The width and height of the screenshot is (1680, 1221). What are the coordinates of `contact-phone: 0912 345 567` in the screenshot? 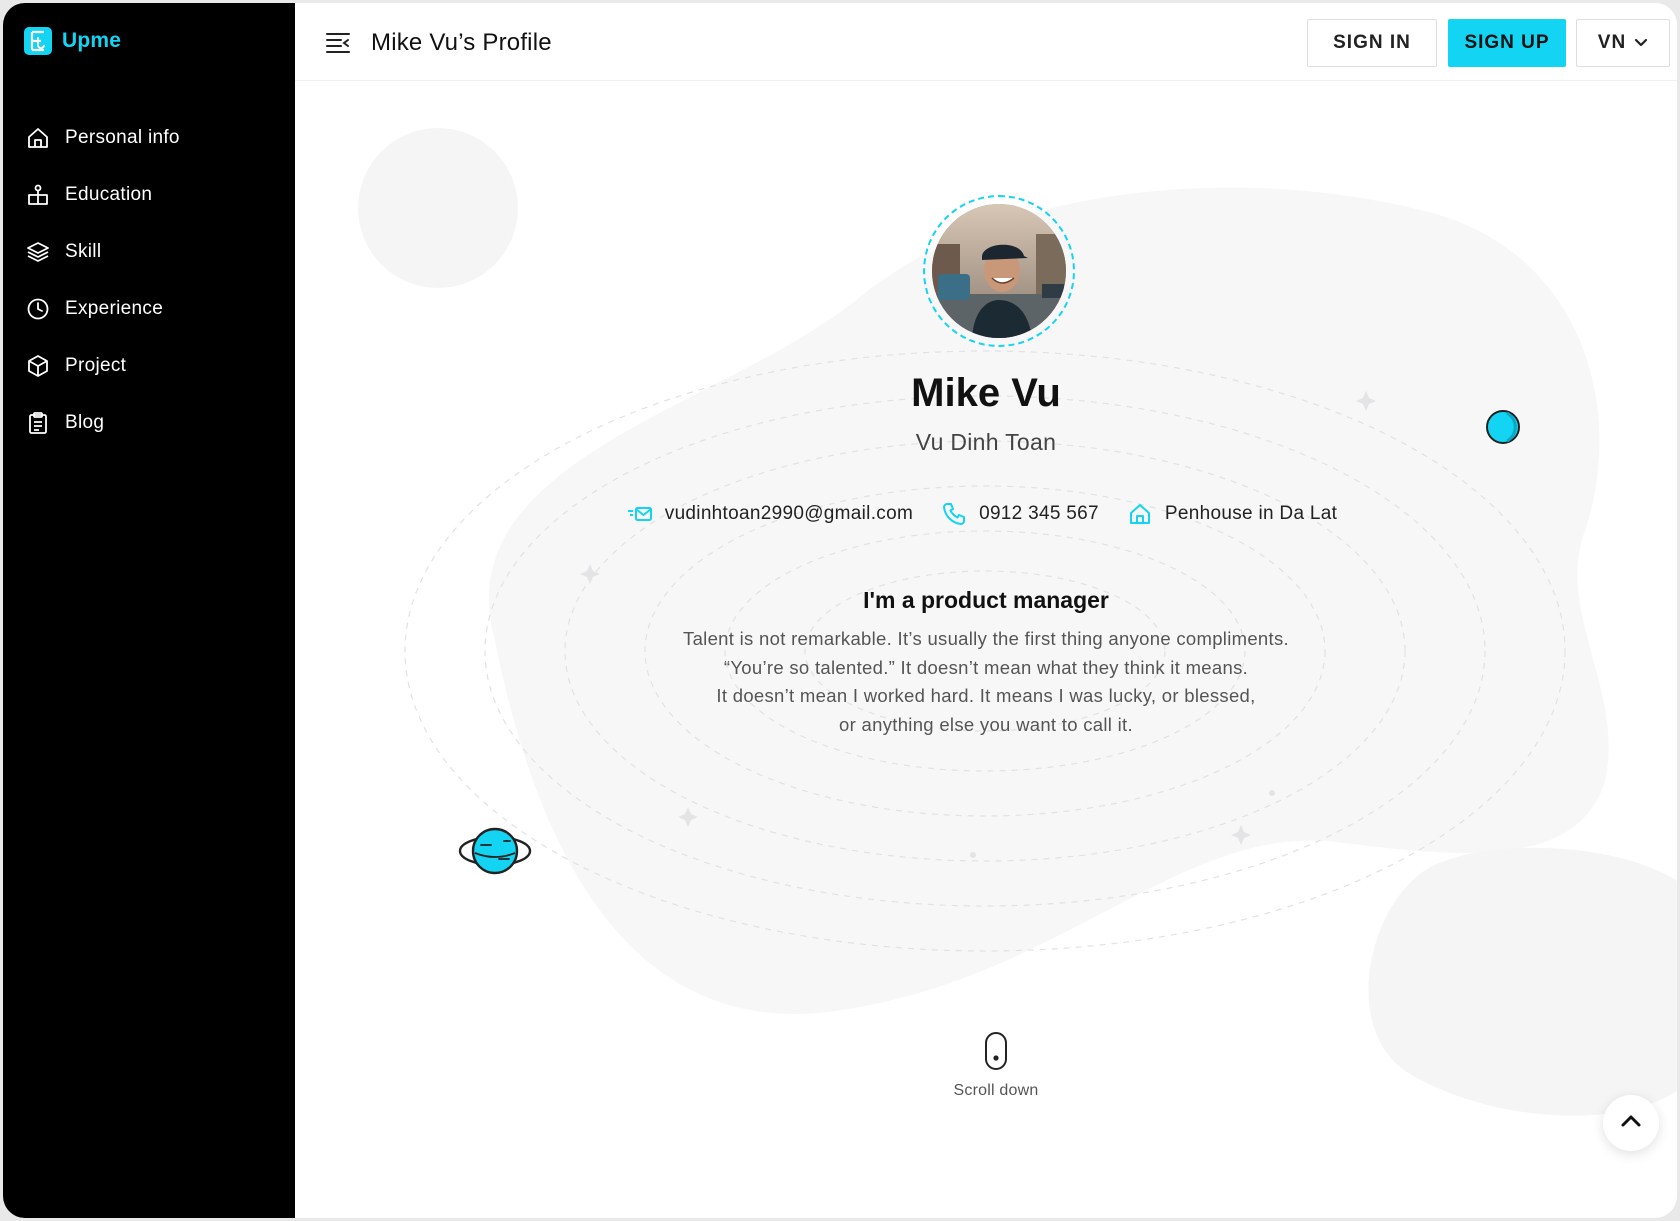 It's located at (1020, 514).